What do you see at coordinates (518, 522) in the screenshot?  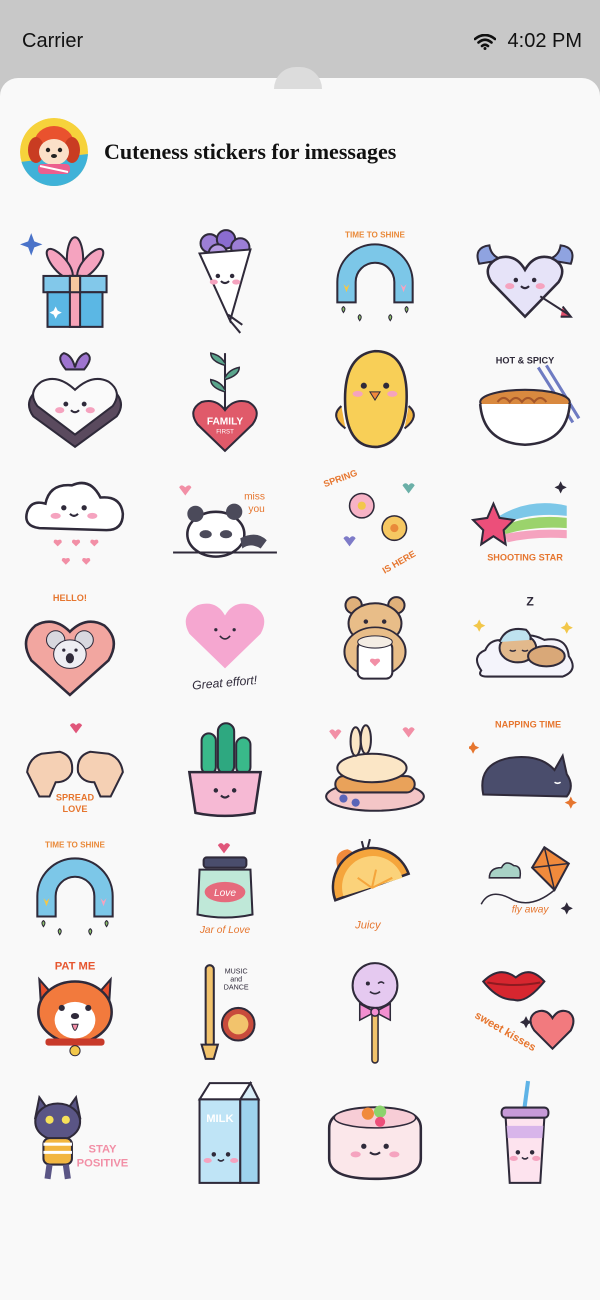 I see `shooting-star-icon: SHOOTING STAR` at bounding box center [518, 522].